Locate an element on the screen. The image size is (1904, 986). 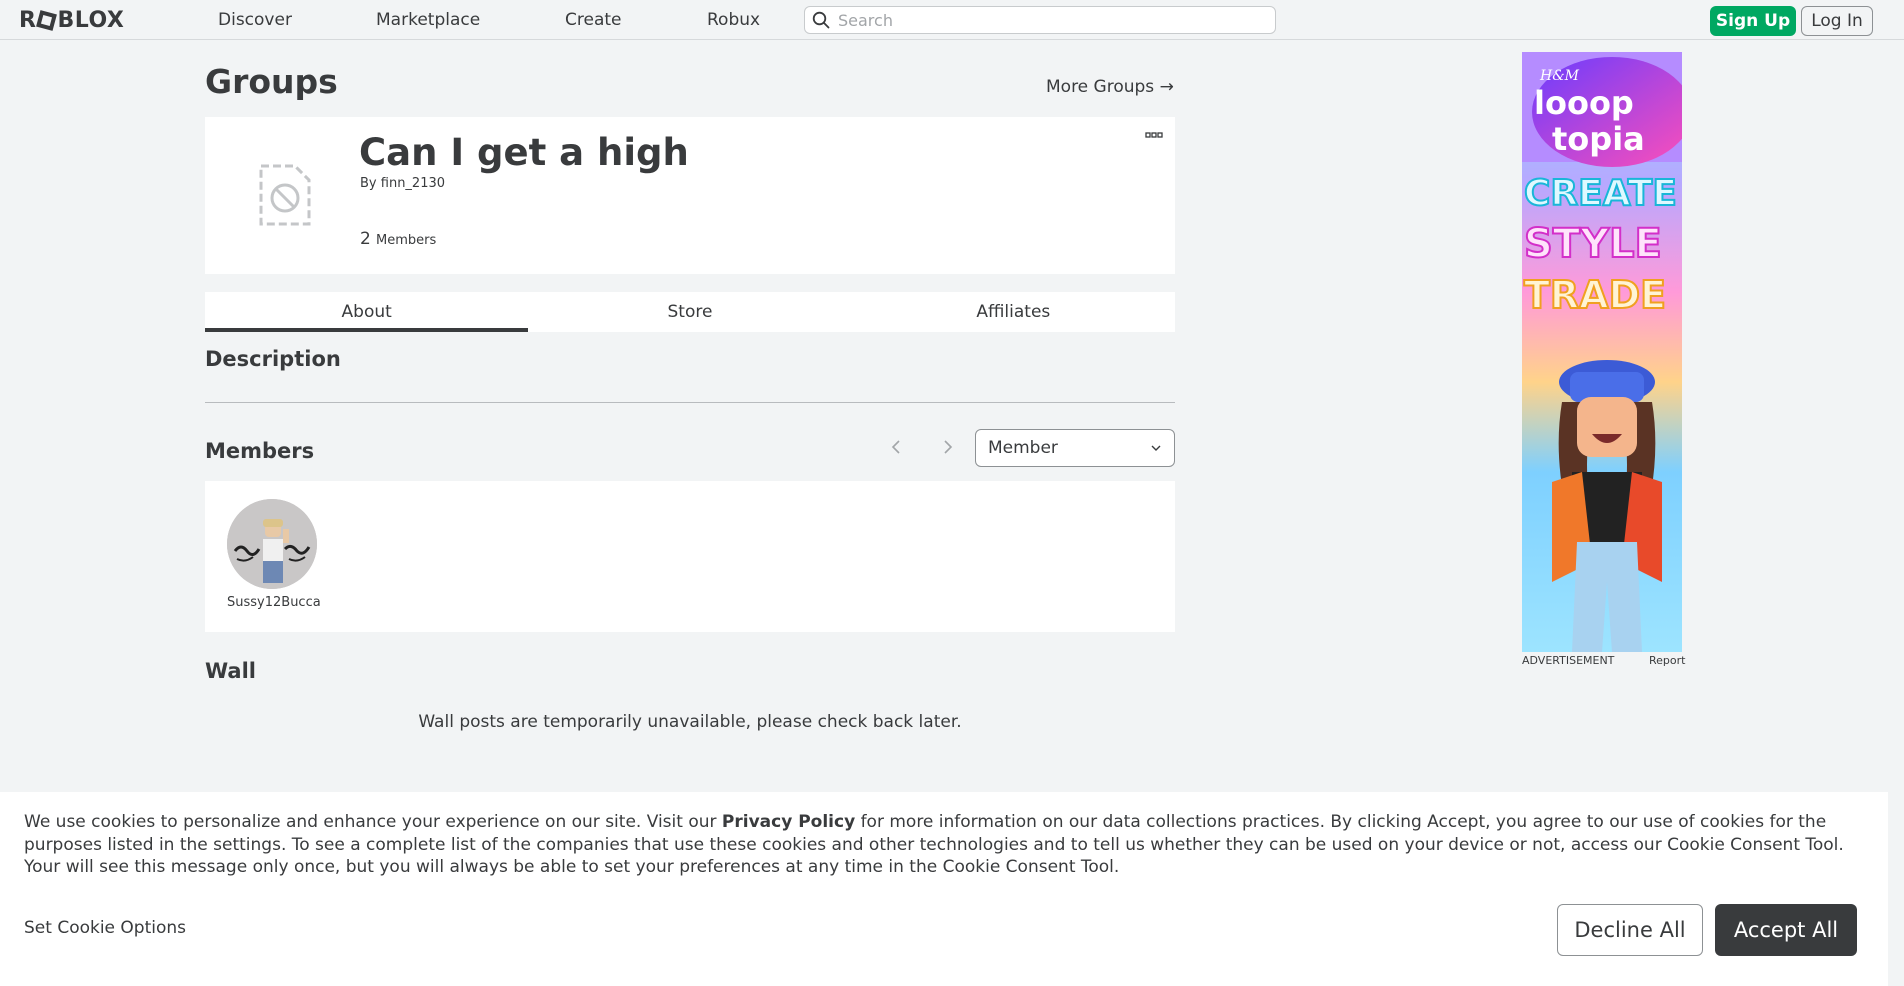
owner-prefix: By is located at coordinates (368, 183).